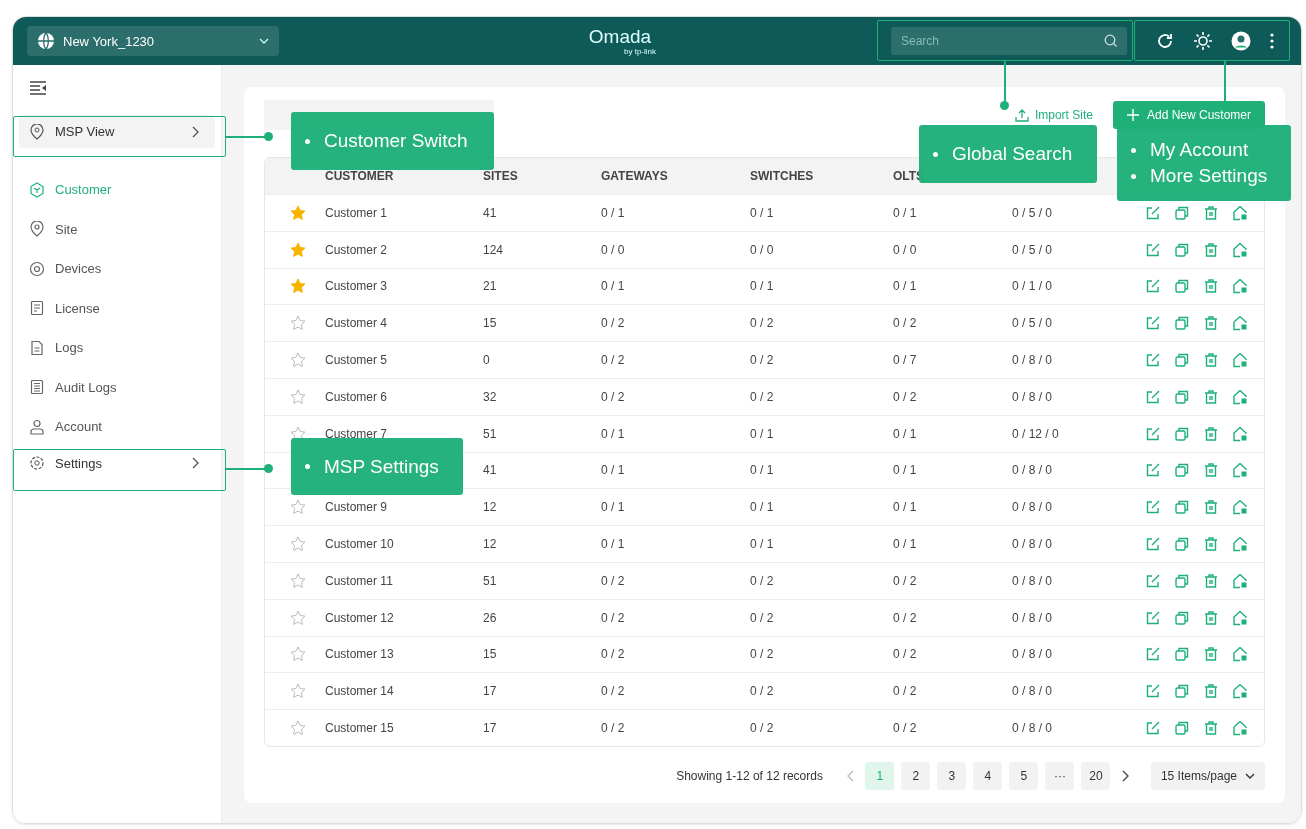  What do you see at coordinates (1060, 776) in the screenshot?
I see `page-button: ···` at bounding box center [1060, 776].